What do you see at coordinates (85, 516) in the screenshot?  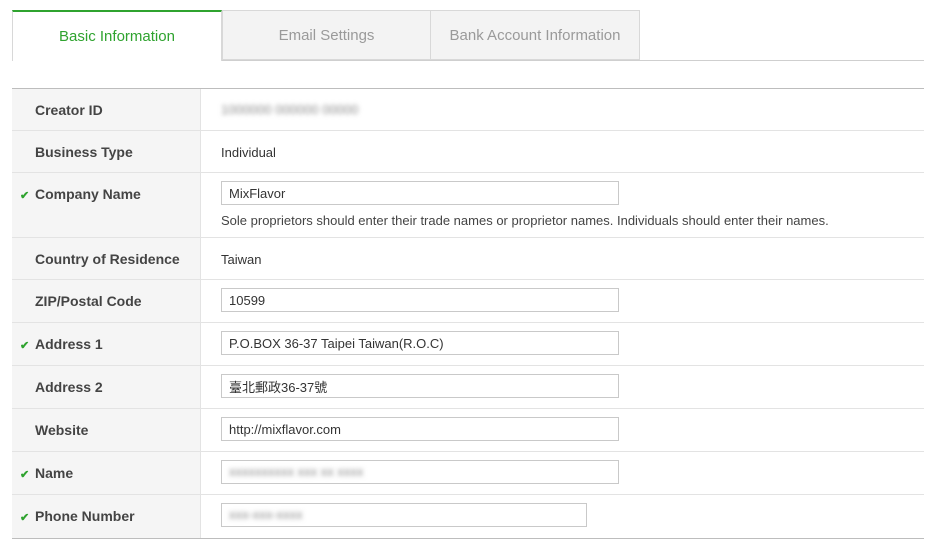 I see `phone-label: Phone Number` at bounding box center [85, 516].